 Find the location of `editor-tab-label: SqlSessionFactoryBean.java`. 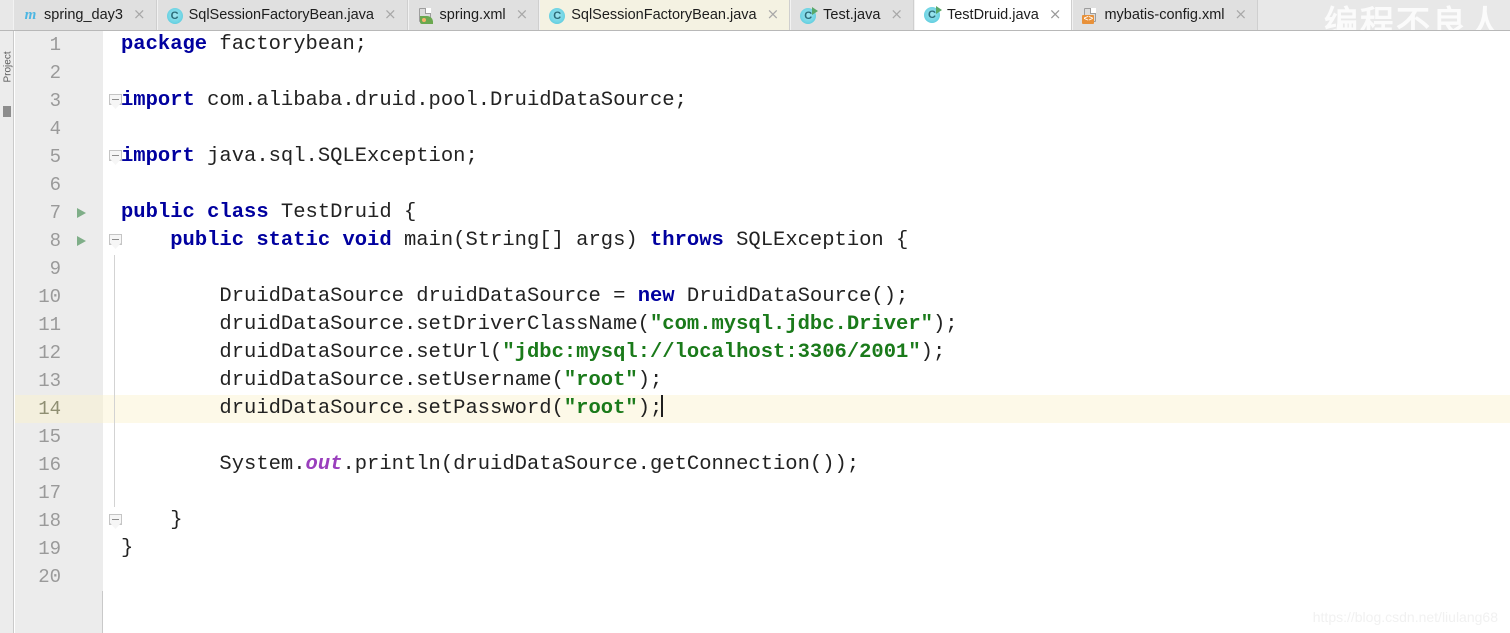

editor-tab-label: SqlSessionFactoryBean.java is located at coordinates (281, 15).